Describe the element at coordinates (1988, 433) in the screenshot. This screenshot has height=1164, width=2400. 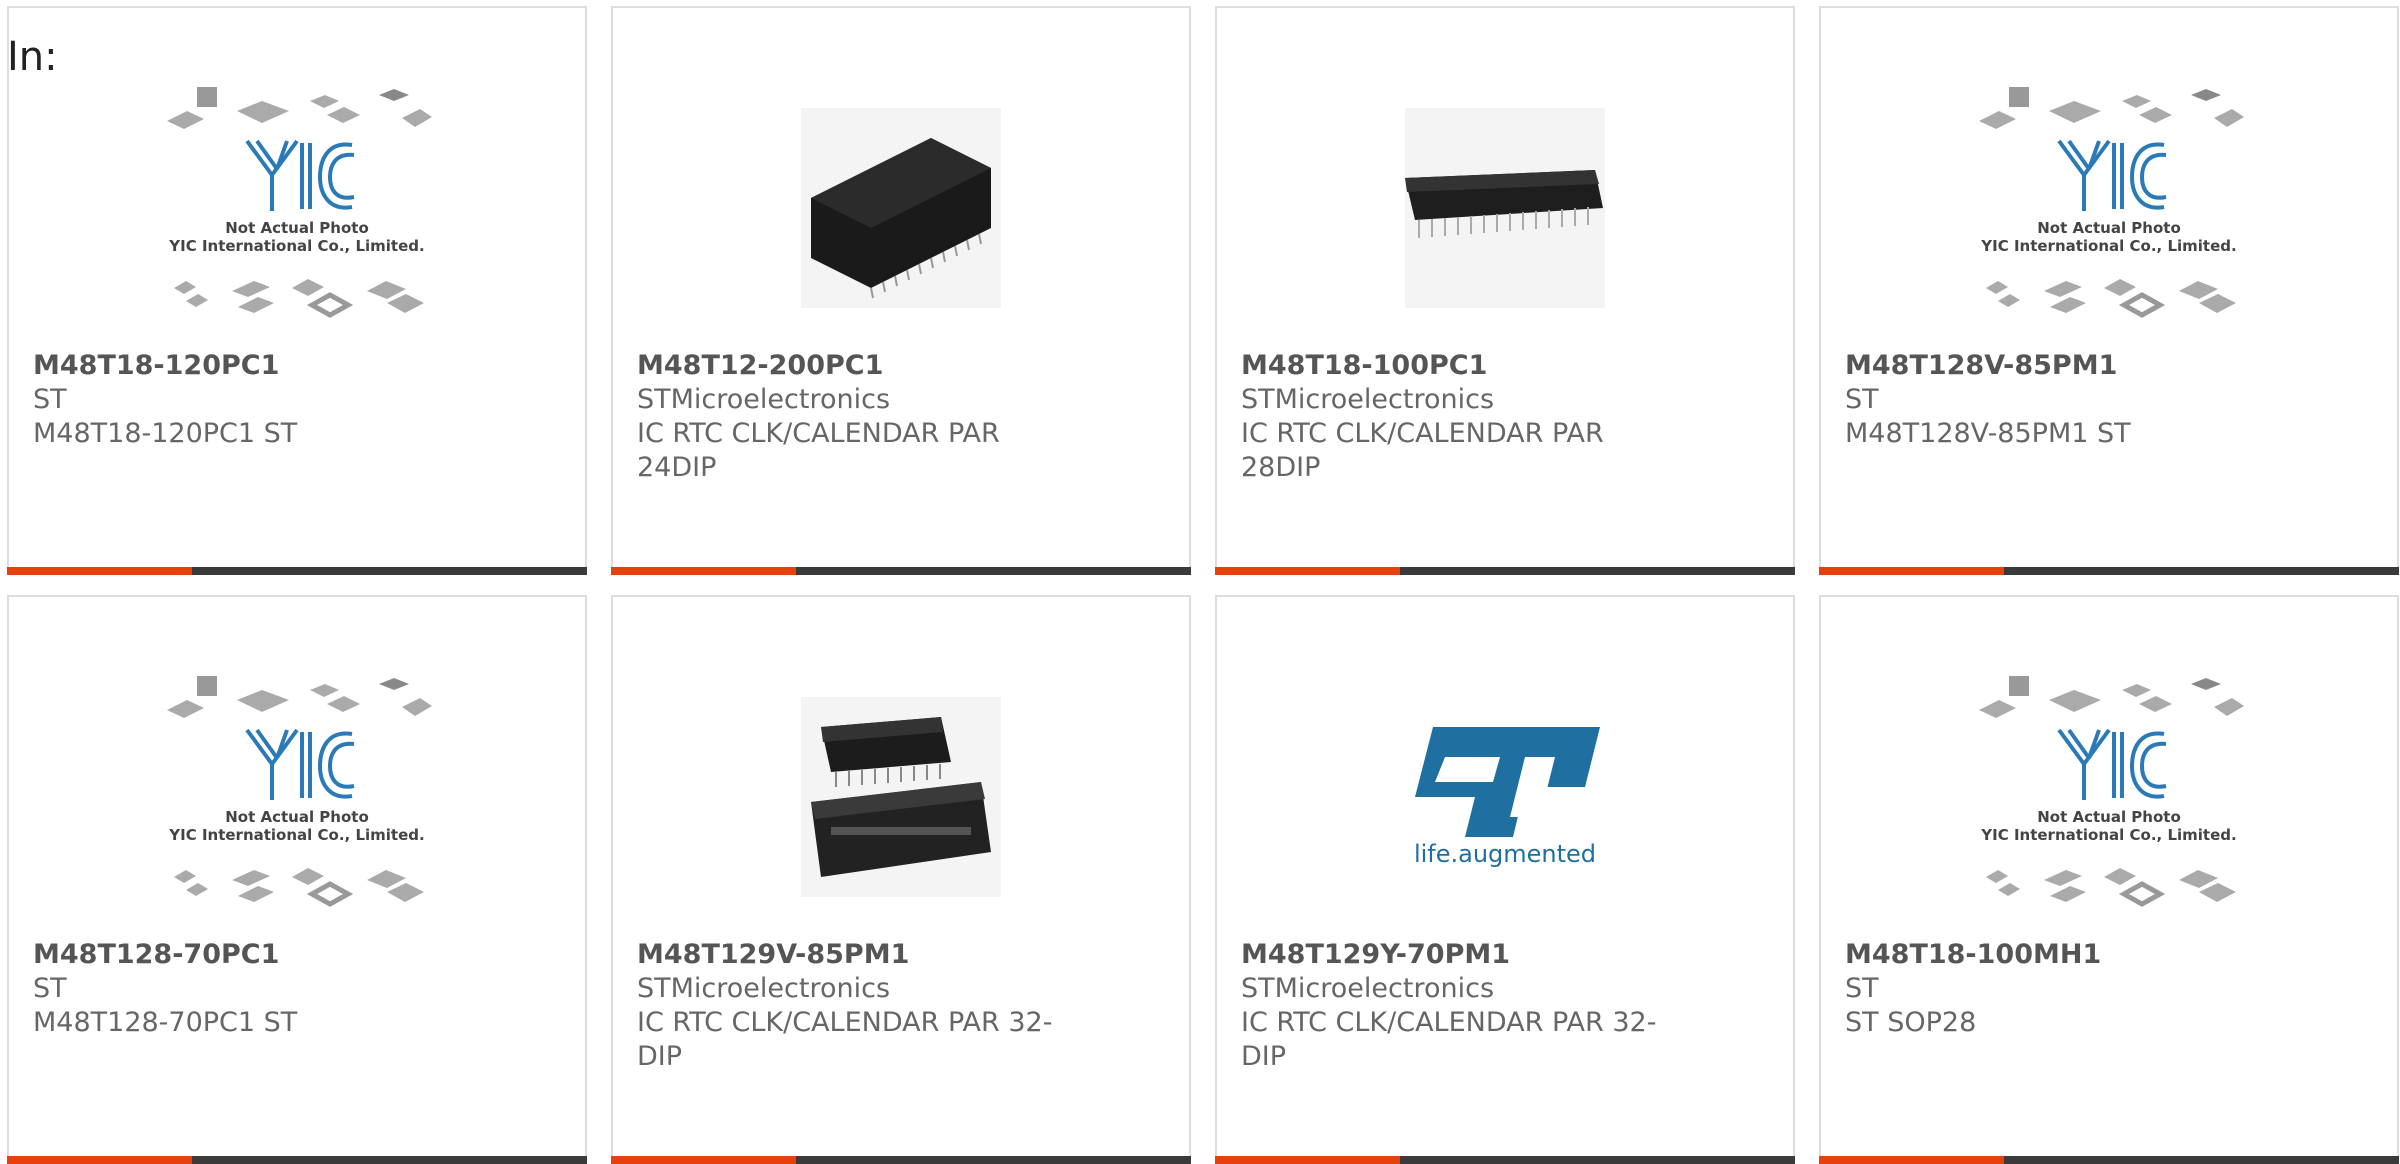
I see `description: M48T128V-85PM1 ST` at that location.